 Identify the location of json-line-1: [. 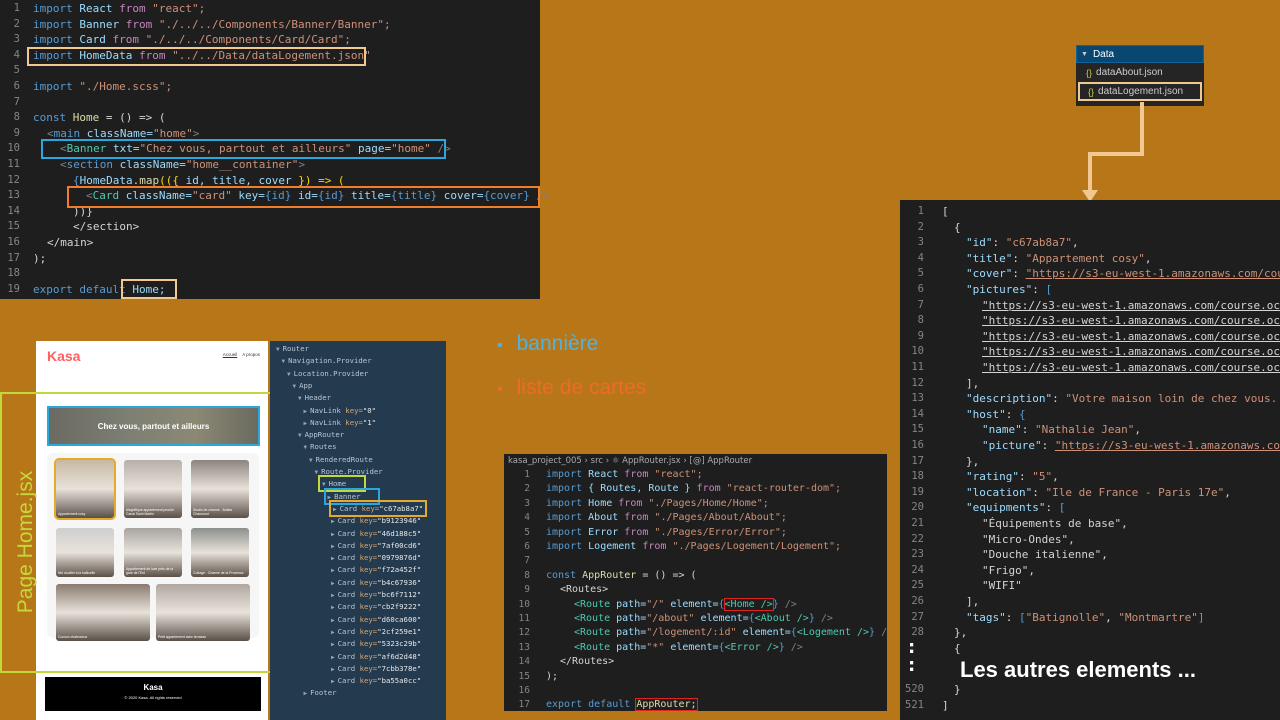
(945, 211).